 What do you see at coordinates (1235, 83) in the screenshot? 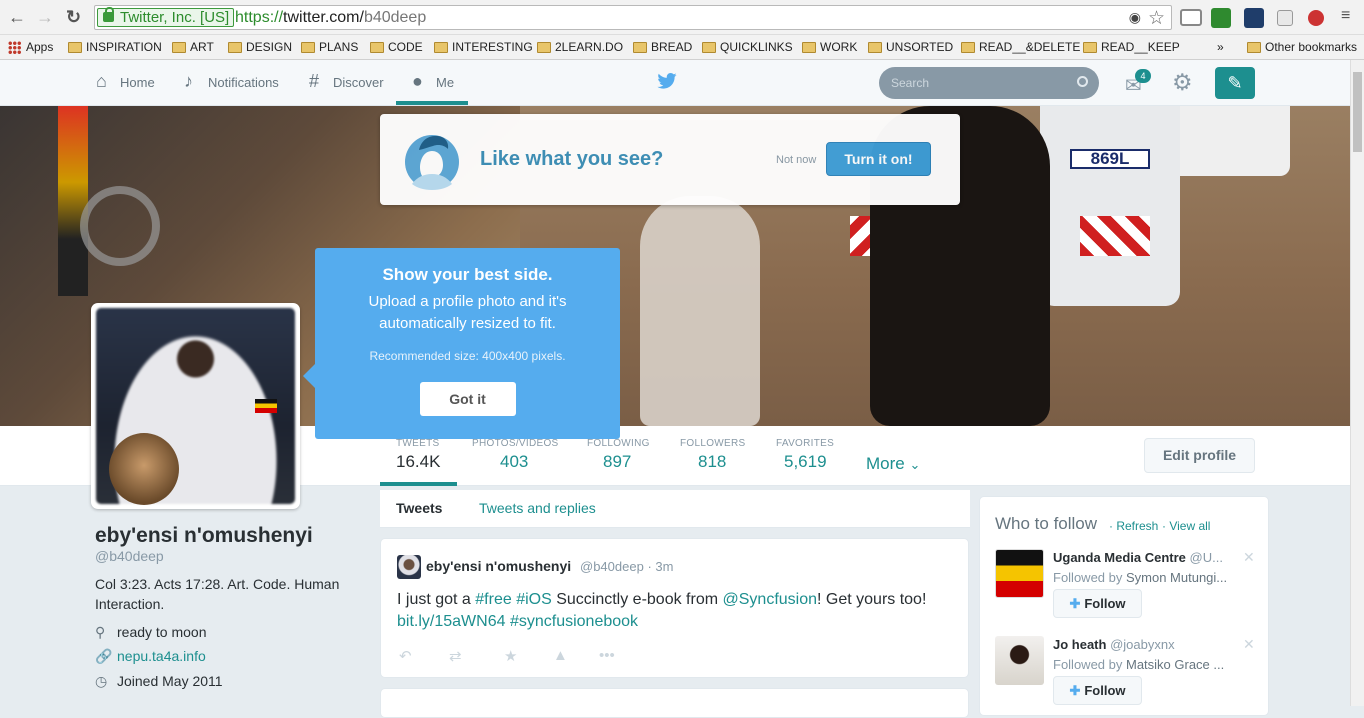
I see `compose-tweet-button: ✎` at bounding box center [1235, 83].